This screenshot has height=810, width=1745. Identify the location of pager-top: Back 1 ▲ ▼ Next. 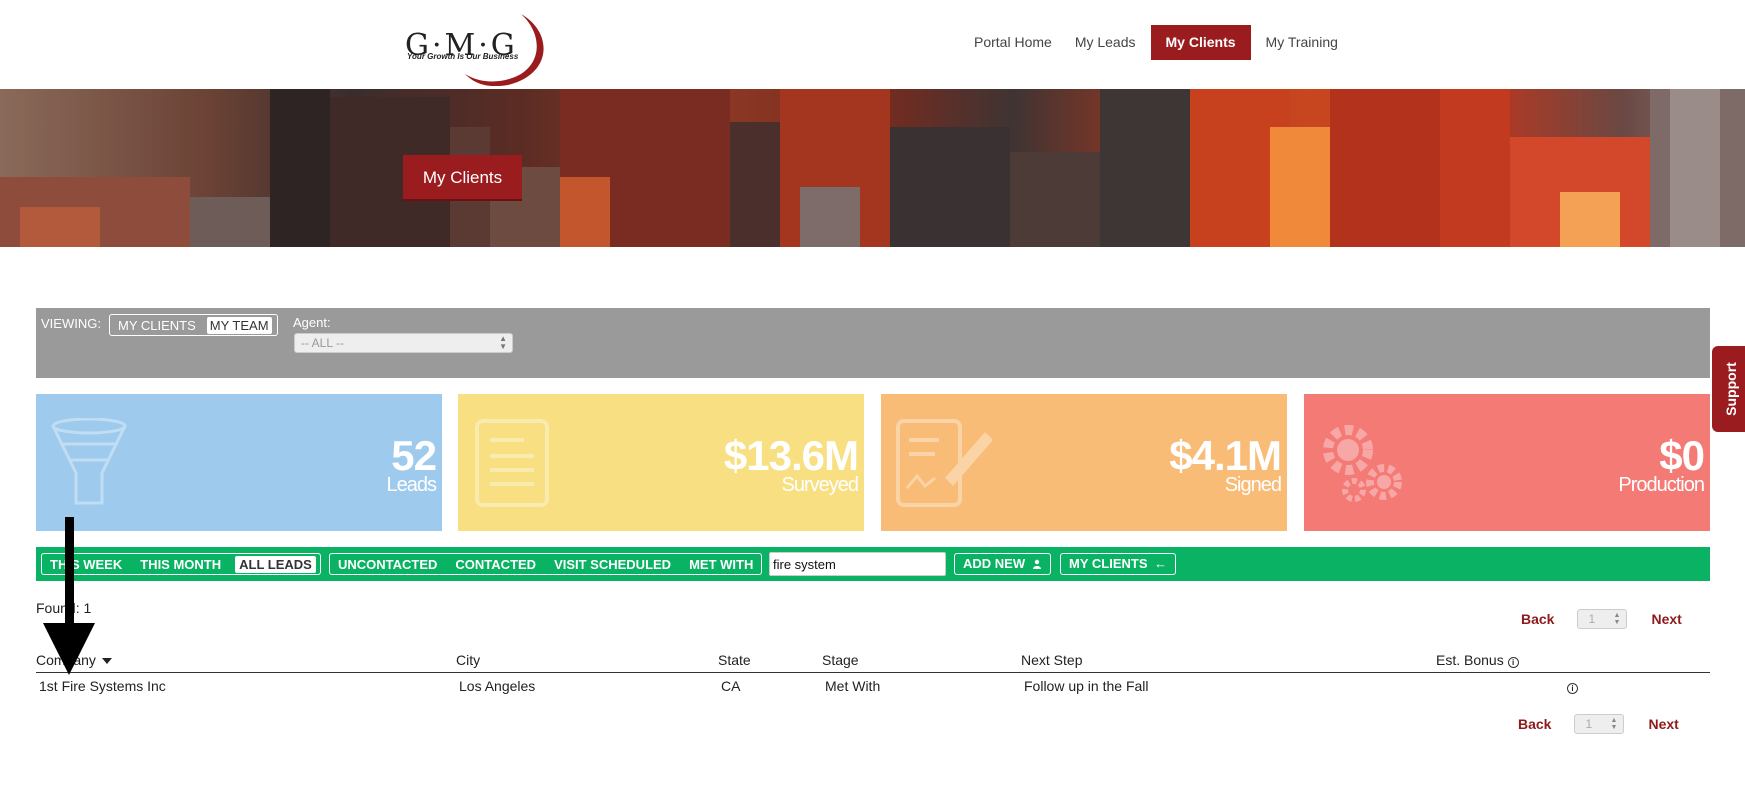
(1601, 619).